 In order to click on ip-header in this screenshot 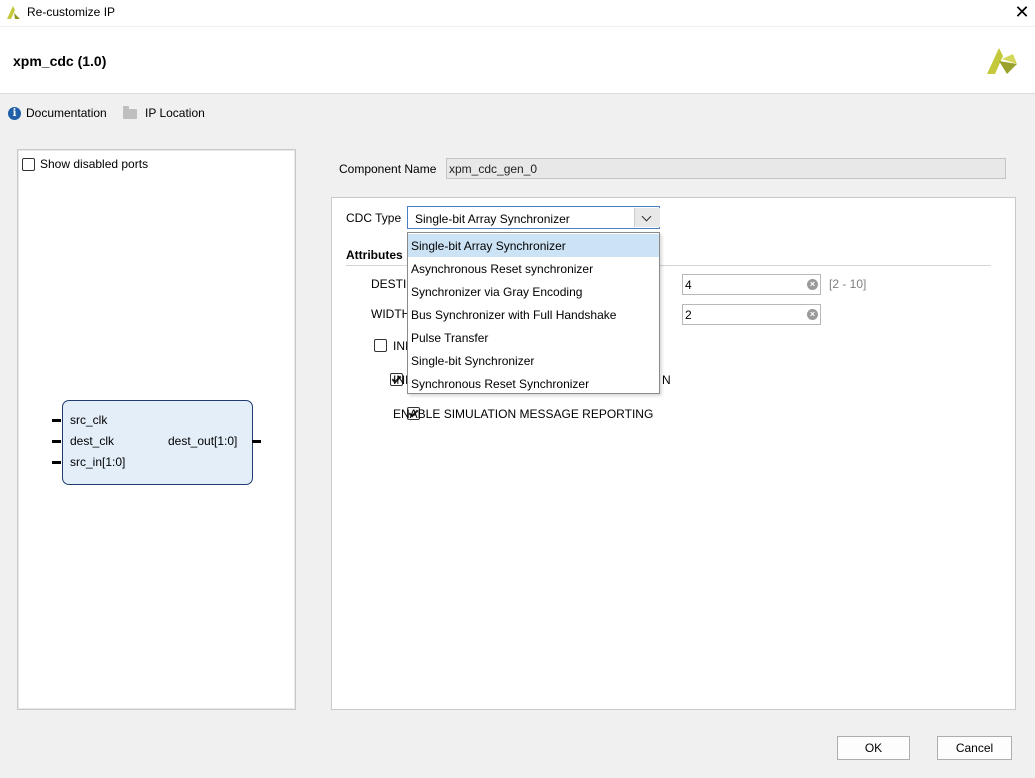, I will do `click(517, 60)`.